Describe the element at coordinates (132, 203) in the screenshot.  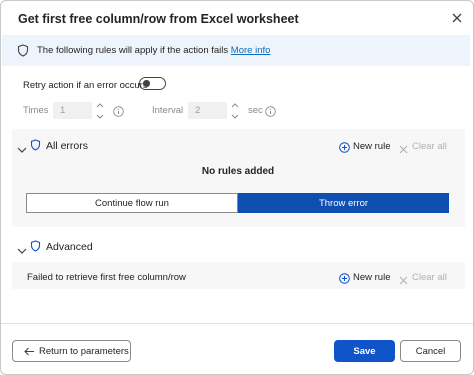
I see `continue-flow-run-option: Continue flow run` at that location.